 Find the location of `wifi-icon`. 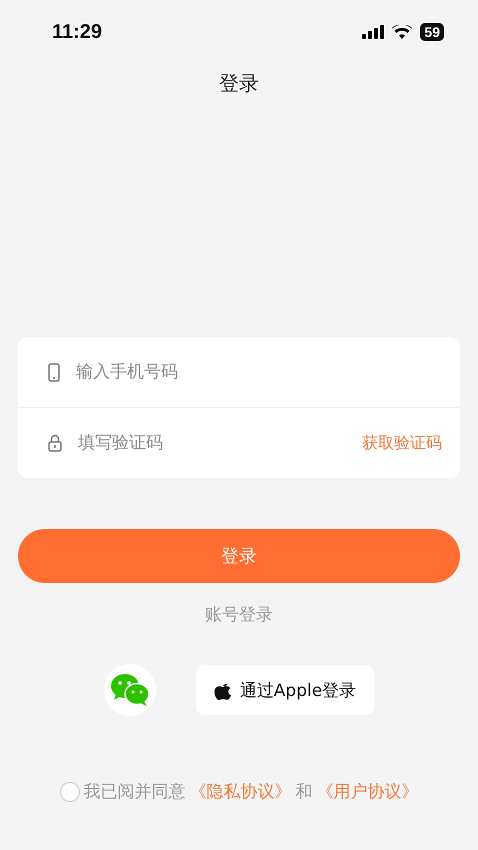

wifi-icon is located at coordinates (402, 32).